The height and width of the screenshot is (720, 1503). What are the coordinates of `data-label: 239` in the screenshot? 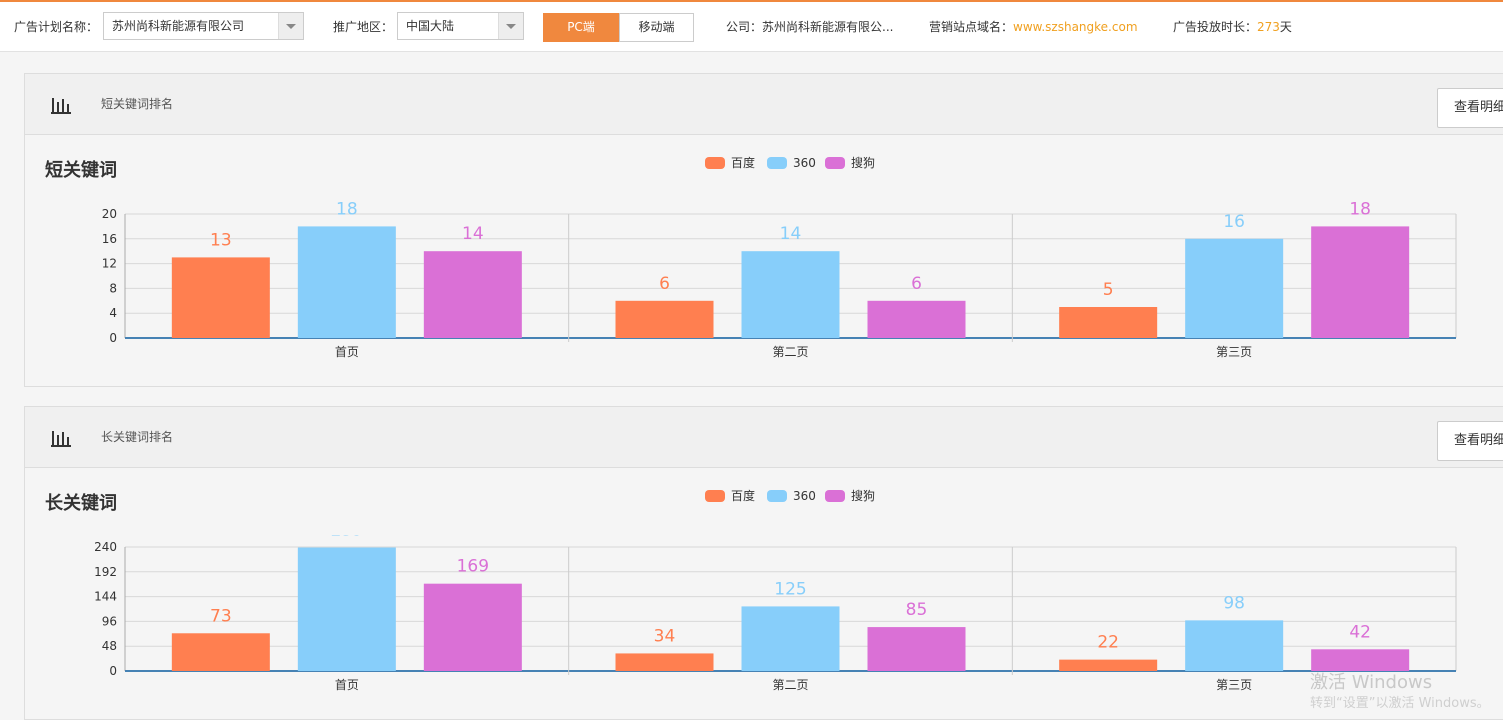 It's located at (347, 538).